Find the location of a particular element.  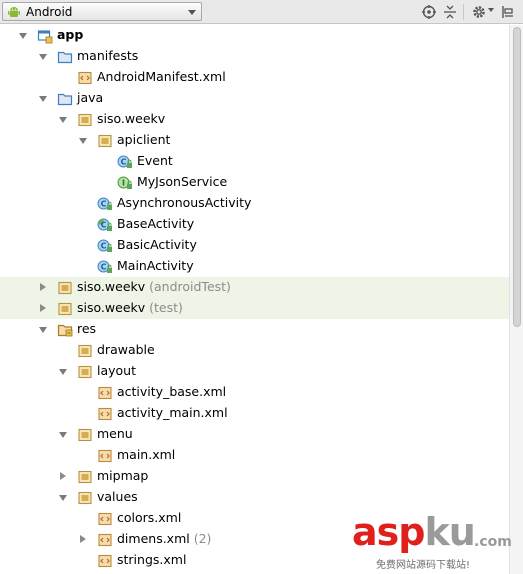

tree-row: app is located at coordinates (254, 35).